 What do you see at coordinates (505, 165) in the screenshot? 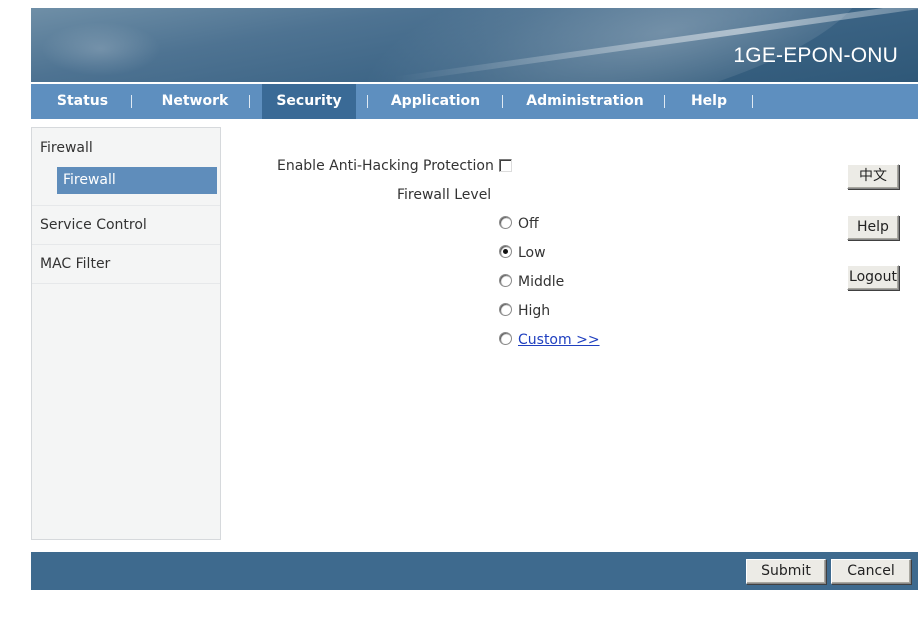
I see `anti-hacking-checkbox` at bounding box center [505, 165].